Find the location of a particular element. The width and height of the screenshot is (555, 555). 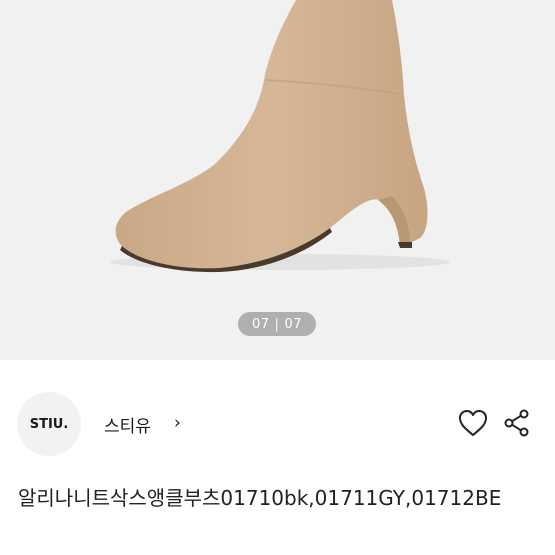

shop-logo-text: STIU. is located at coordinates (49, 424).